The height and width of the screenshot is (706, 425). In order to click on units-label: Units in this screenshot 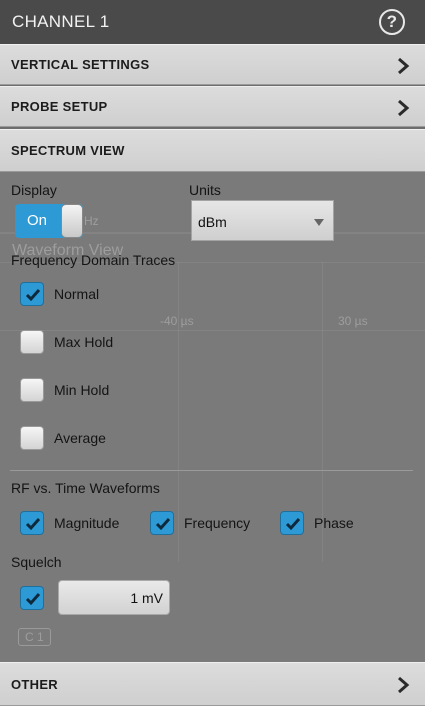, I will do `click(205, 190)`.